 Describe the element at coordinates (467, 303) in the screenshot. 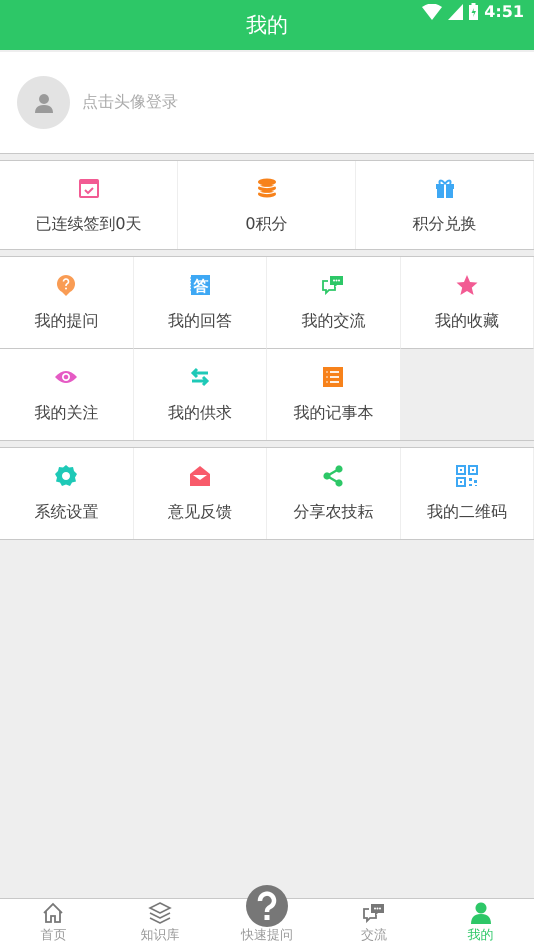

I see `menu-item: 我的收藏` at that location.